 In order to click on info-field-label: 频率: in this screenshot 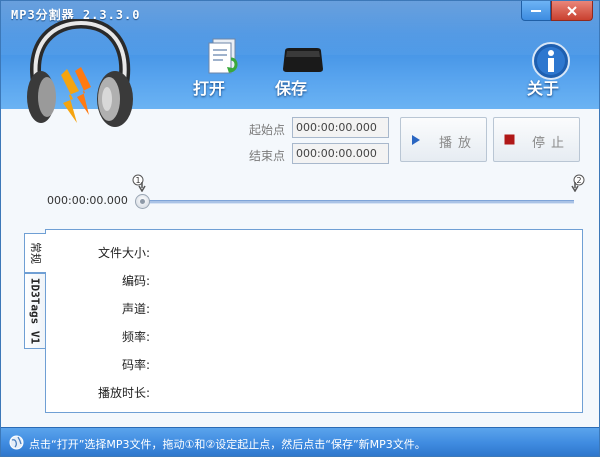, I will do `click(135, 337)`.